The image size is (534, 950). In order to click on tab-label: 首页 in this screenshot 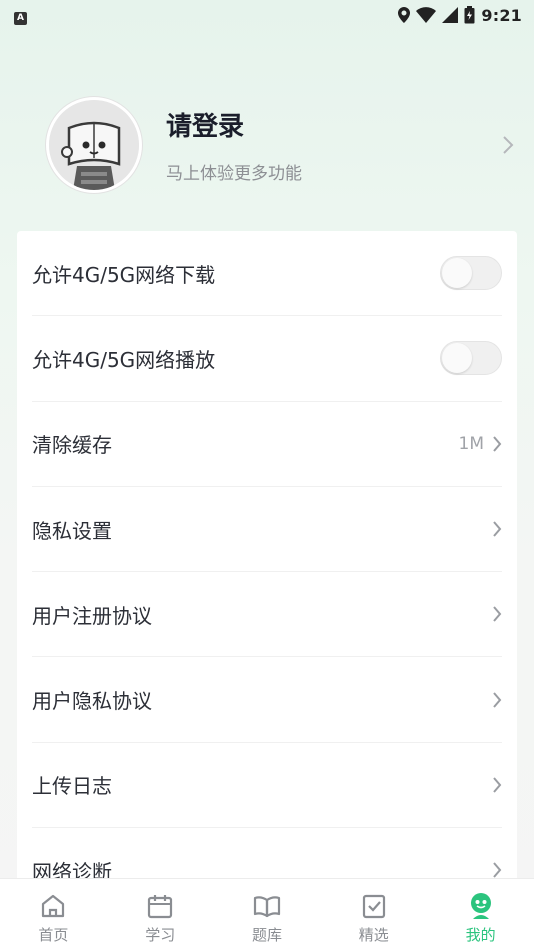, I will do `click(53, 935)`.